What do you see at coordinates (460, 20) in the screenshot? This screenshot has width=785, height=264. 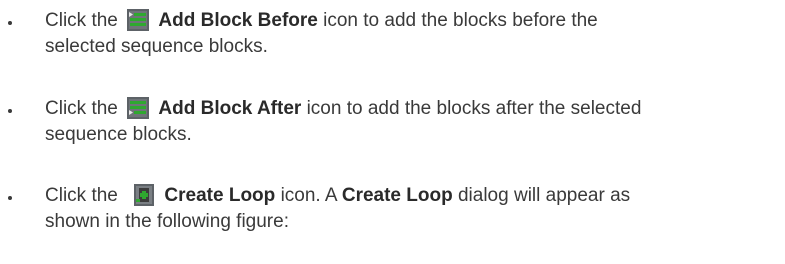 I see `item-suffix: icon to add the blocks before the` at bounding box center [460, 20].